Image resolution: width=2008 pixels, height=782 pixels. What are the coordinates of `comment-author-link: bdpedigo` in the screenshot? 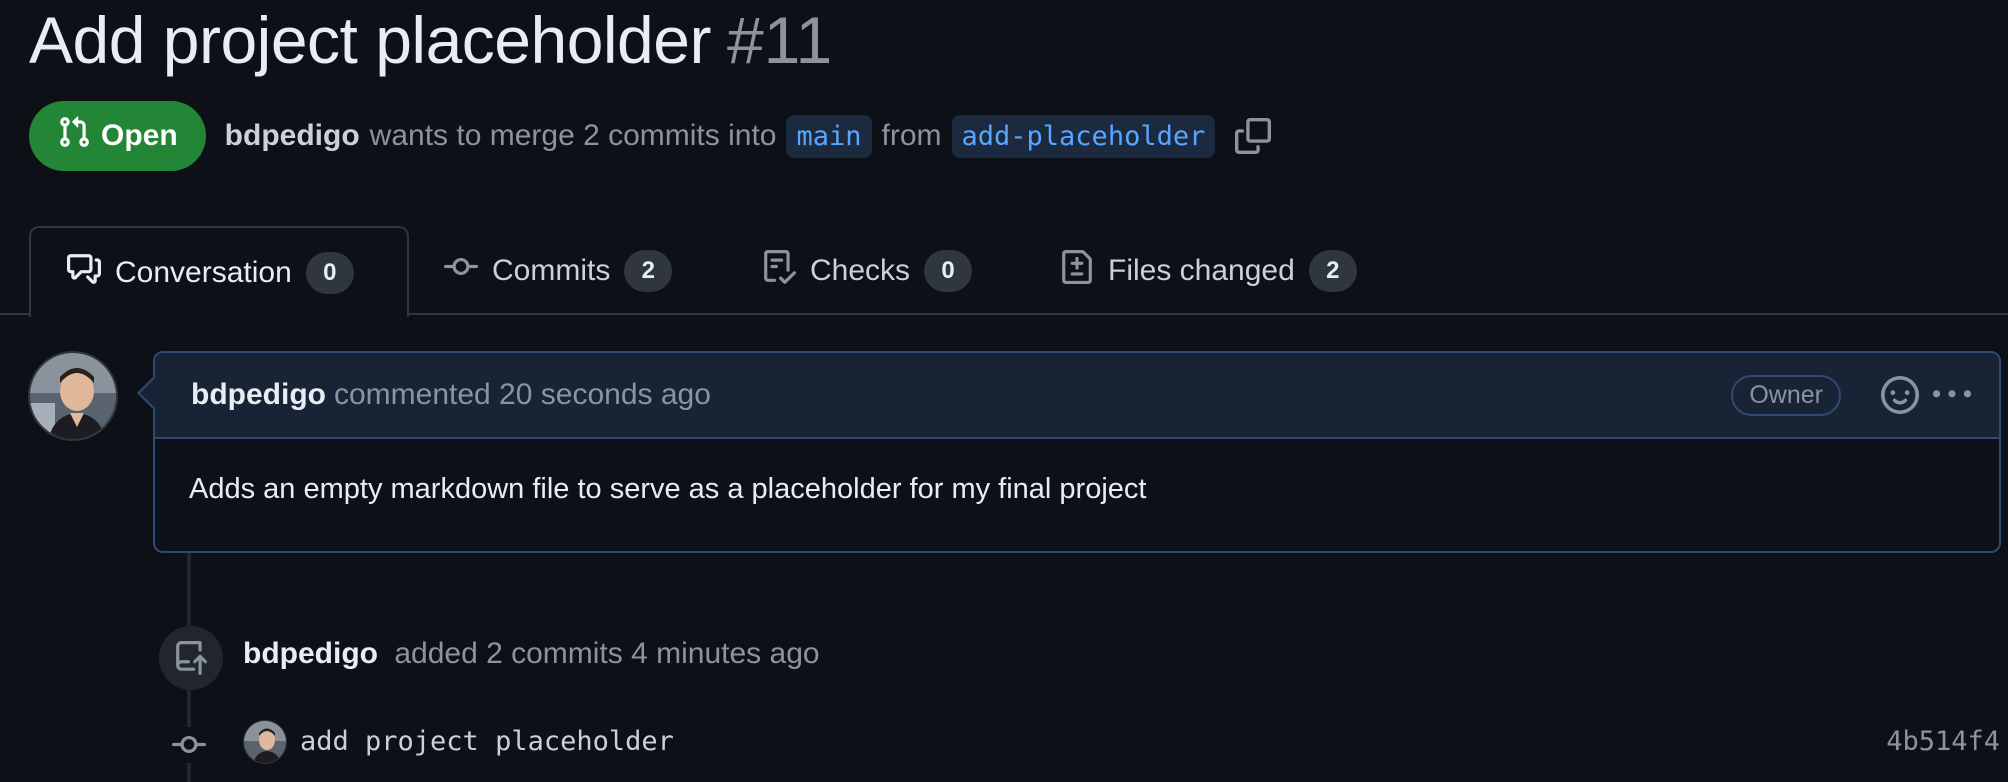 It's located at (258, 395).